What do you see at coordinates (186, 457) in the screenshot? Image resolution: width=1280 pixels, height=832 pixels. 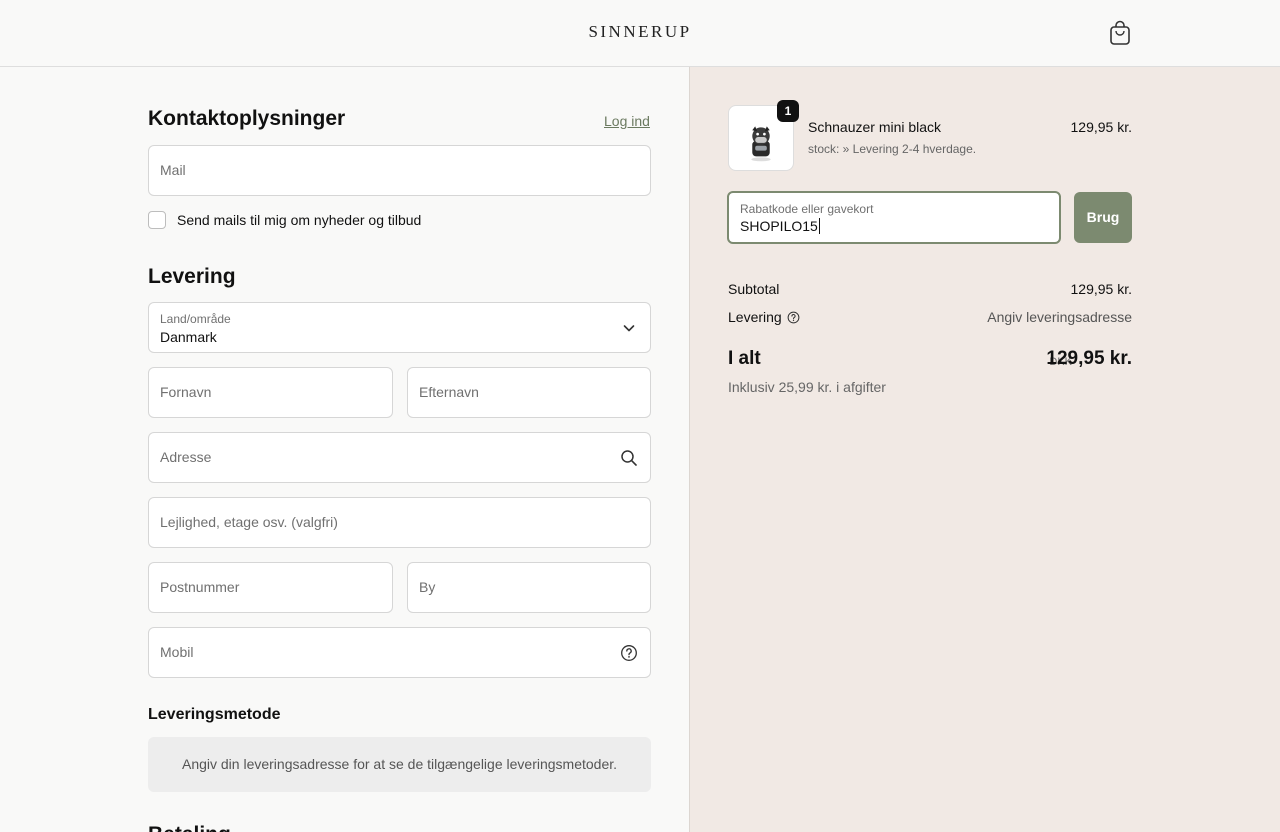 I see `address-placeholder: Adresse` at bounding box center [186, 457].